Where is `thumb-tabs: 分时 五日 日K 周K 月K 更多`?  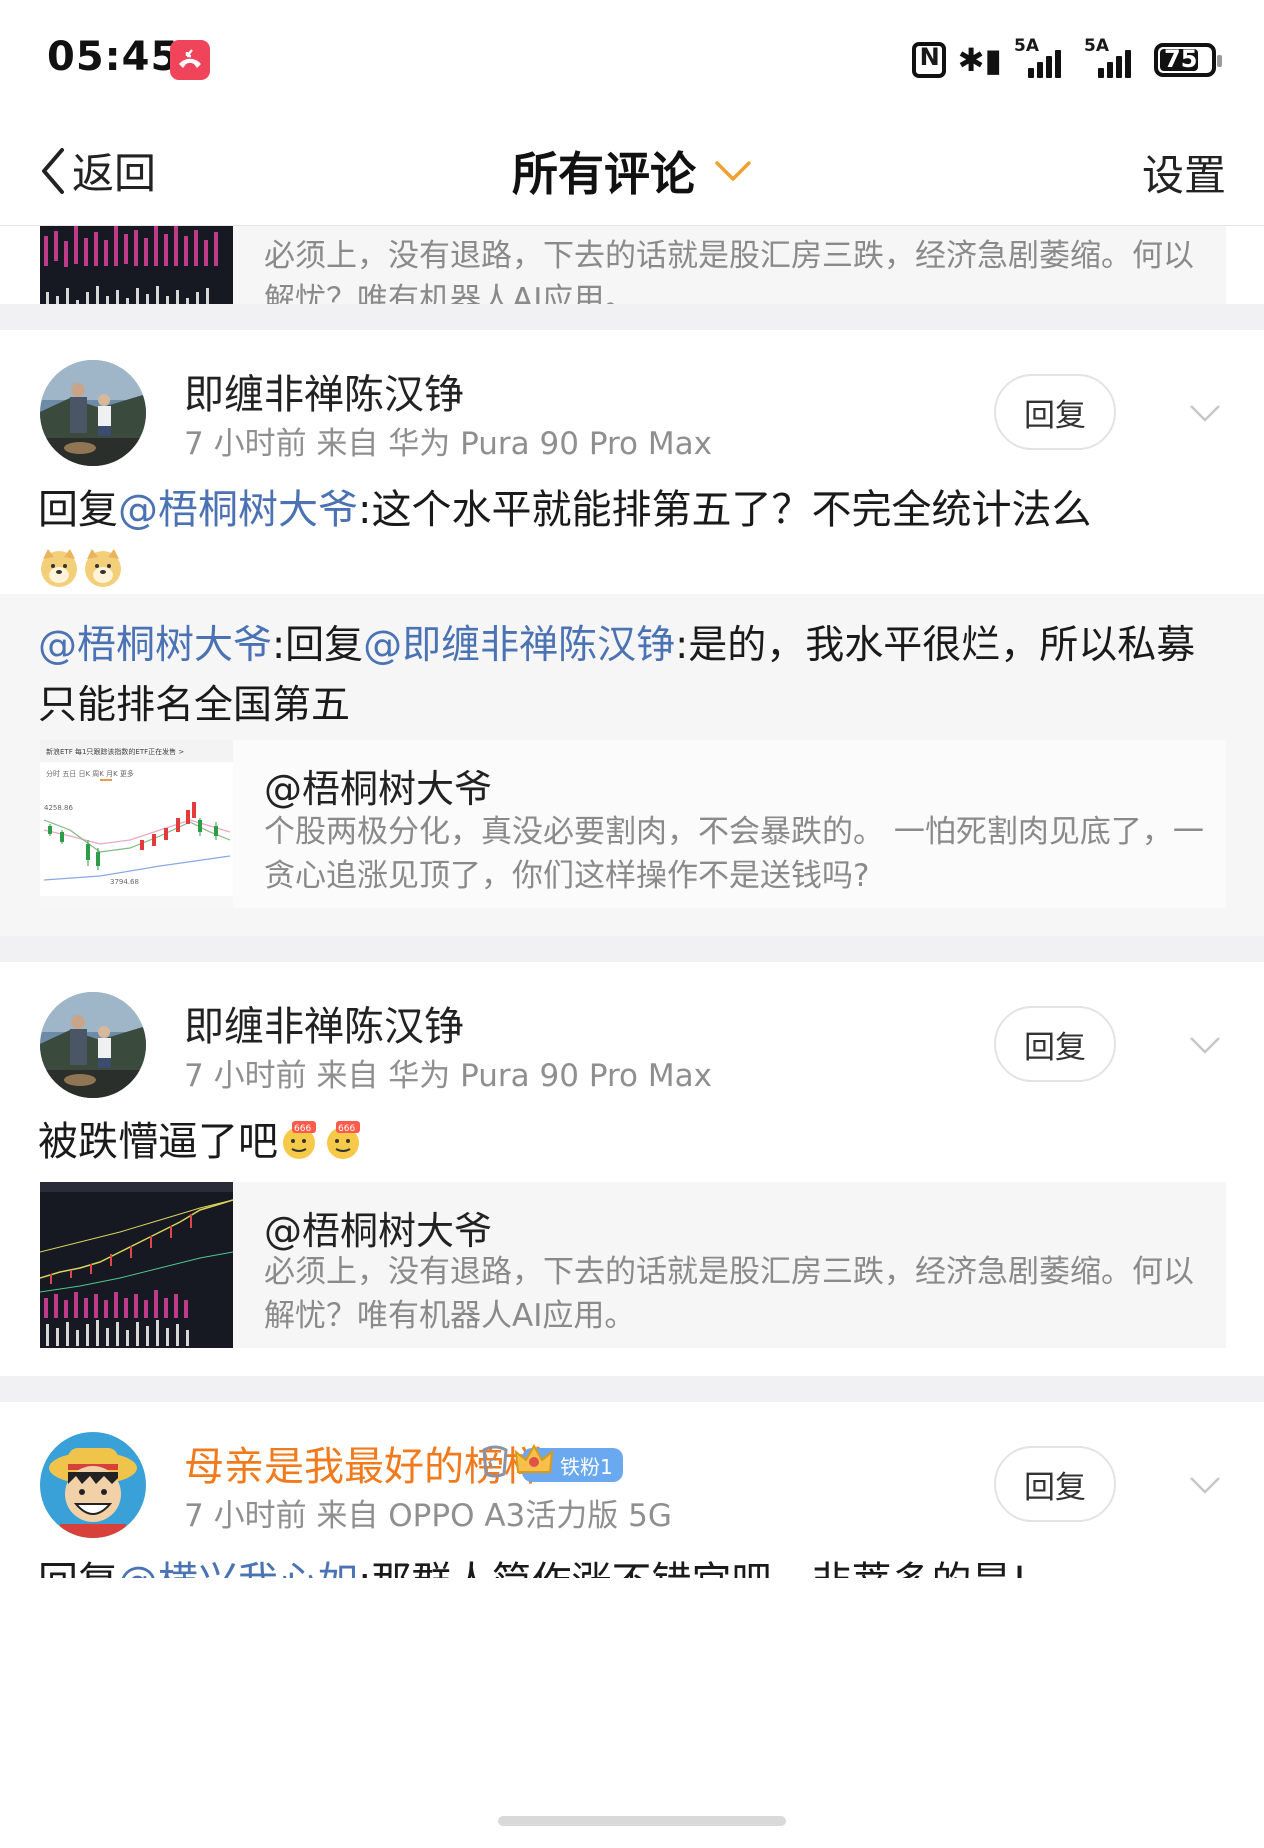
thumb-tabs: 分时 五日 日K 周K 月K 更多 is located at coordinates (90, 773).